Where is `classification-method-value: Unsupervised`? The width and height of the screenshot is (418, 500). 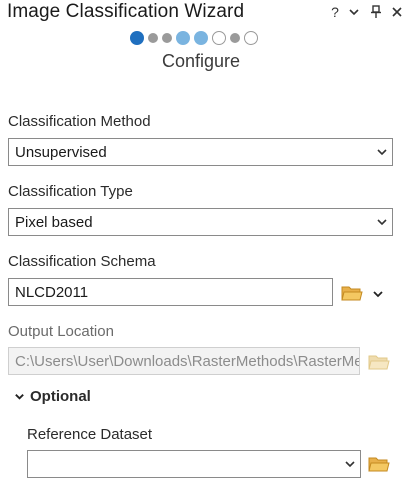 classification-method-value: Unsupervised is located at coordinates (61, 152).